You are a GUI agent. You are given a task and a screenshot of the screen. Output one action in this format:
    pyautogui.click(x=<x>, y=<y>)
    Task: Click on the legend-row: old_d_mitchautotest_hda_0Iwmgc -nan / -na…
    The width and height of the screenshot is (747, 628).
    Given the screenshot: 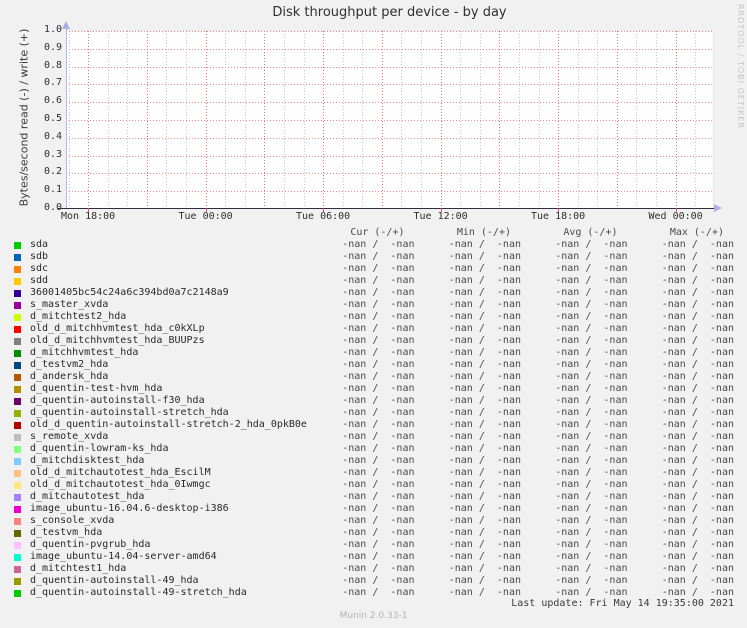 What is the action you would take?
    pyautogui.click(x=371, y=485)
    